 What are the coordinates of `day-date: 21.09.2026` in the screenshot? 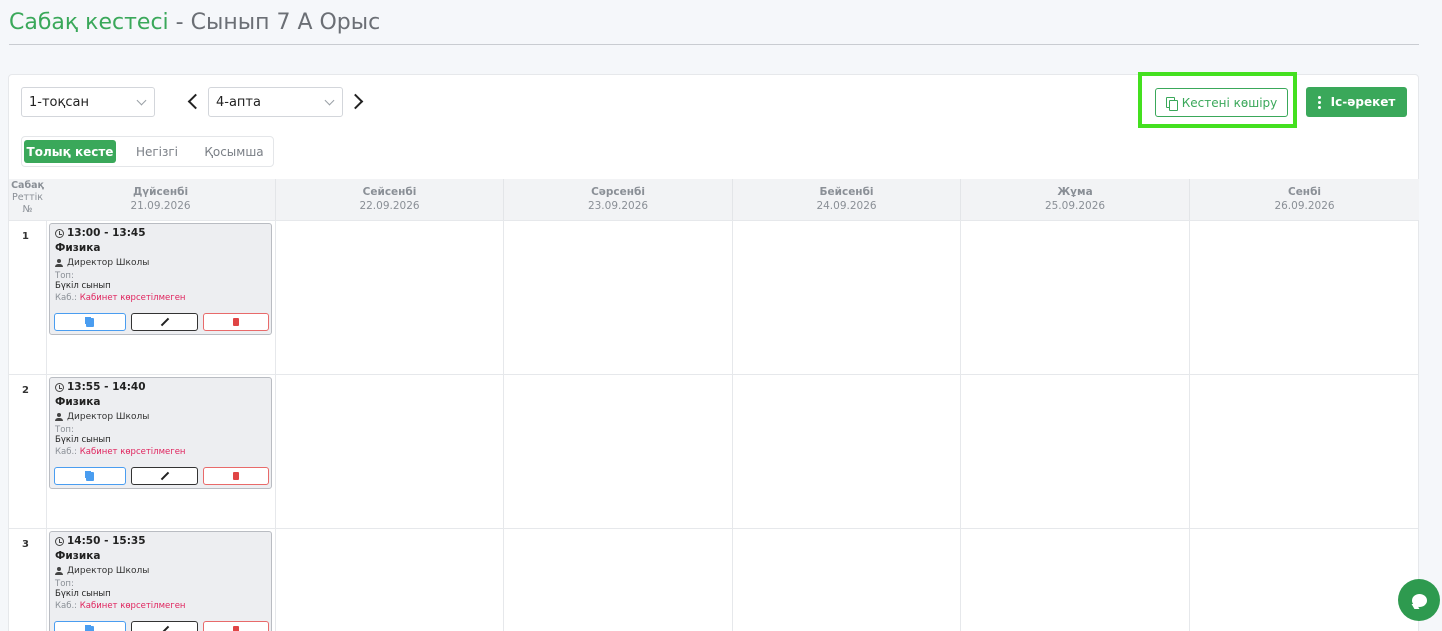 It's located at (160, 206).